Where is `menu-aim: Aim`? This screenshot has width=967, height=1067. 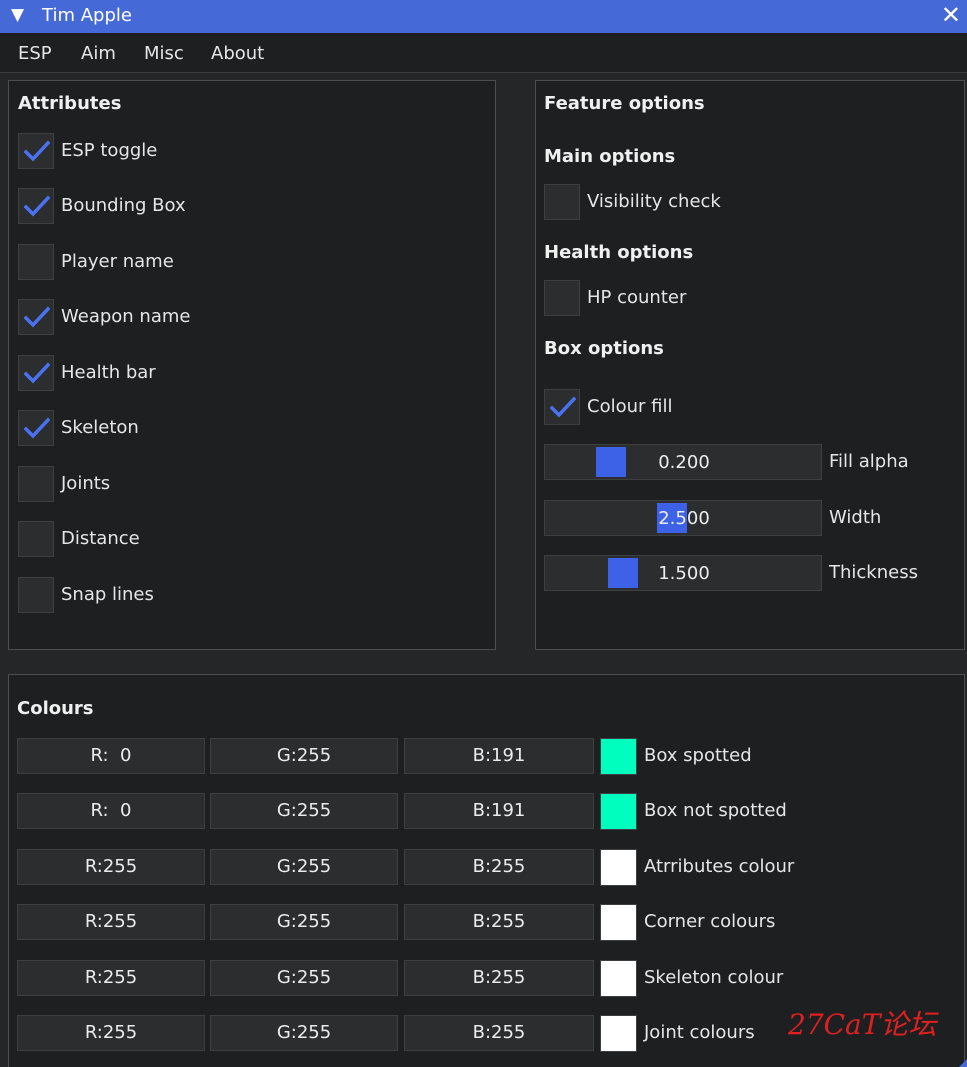
menu-aim: Aim is located at coordinates (98, 54).